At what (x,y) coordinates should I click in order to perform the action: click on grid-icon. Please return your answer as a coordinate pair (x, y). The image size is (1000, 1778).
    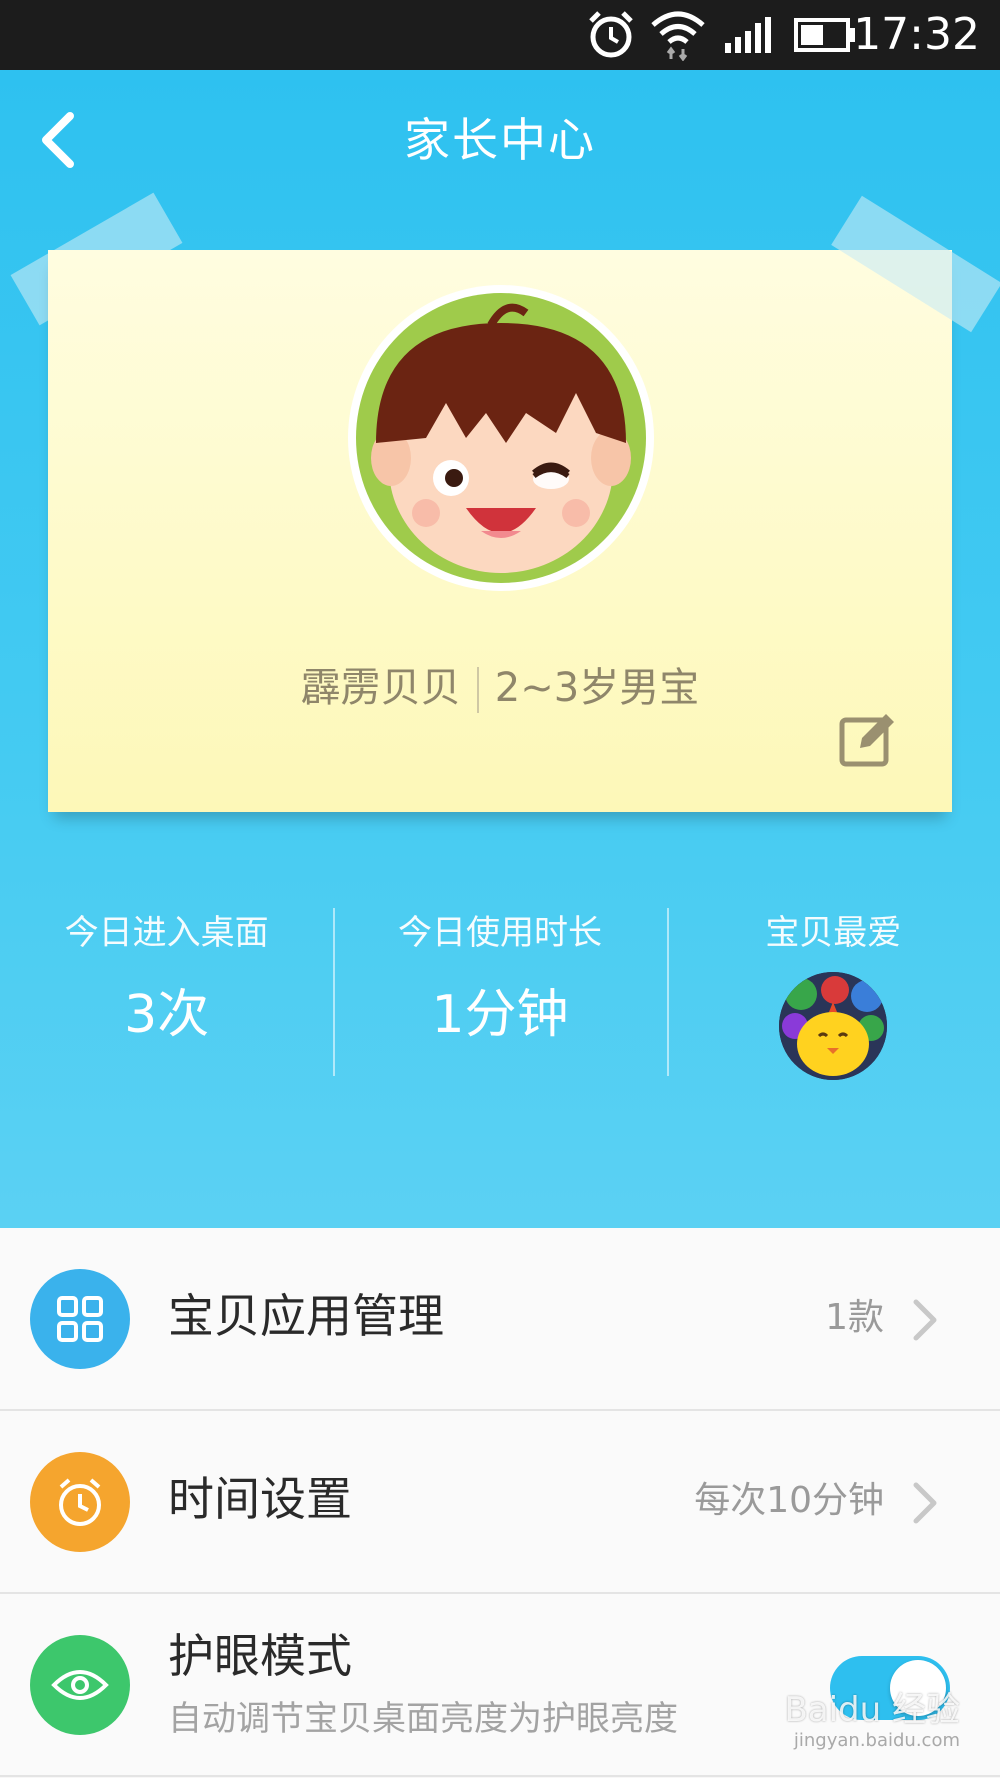
    Looking at the image, I should click on (80, 1319).